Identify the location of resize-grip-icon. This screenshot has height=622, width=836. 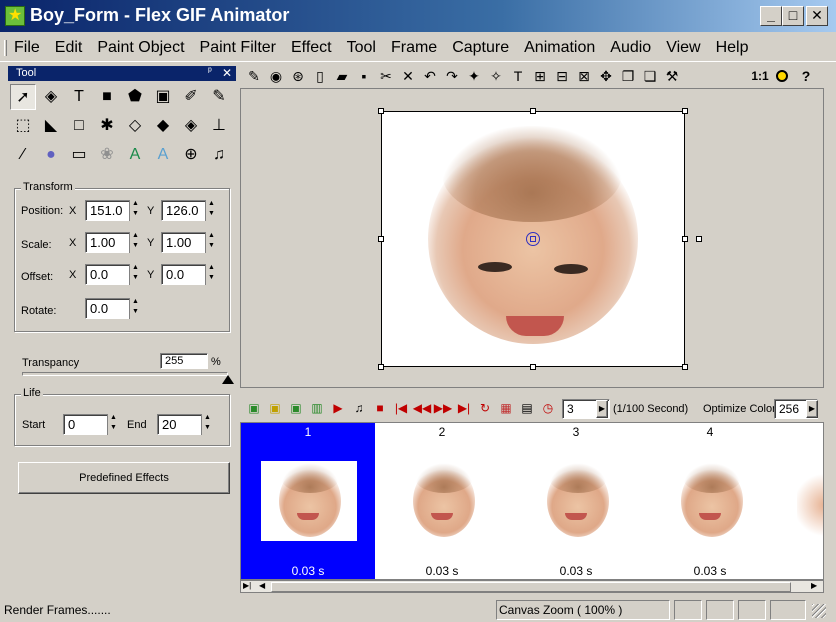
(819, 611).